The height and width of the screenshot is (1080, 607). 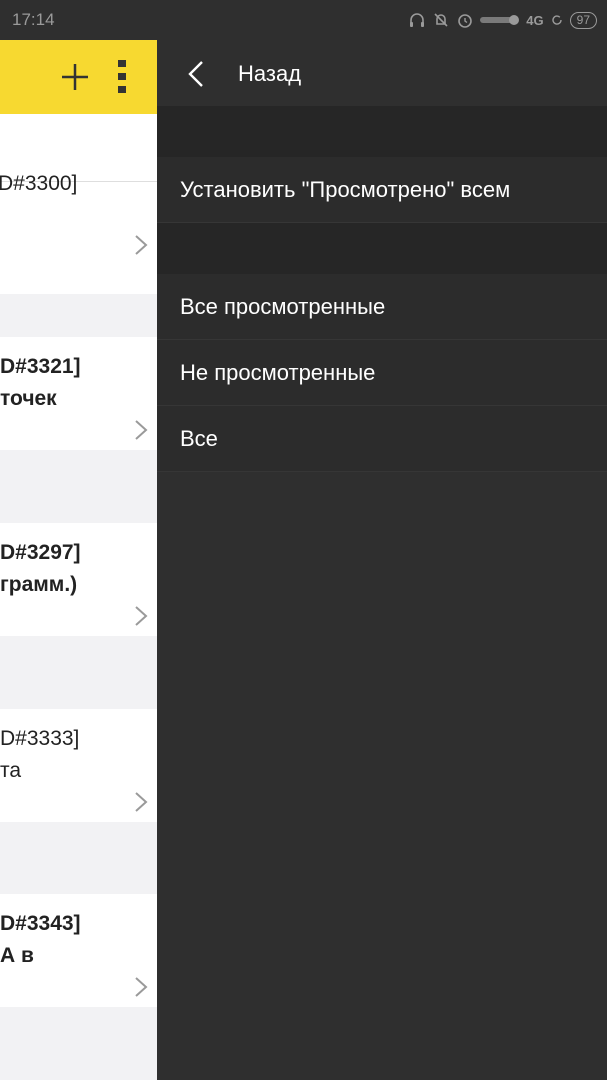 What do you see at coordinates (382, 73) in the screenshot?
I see `menu-topbar: Назад` at bounding box center [382, 73].